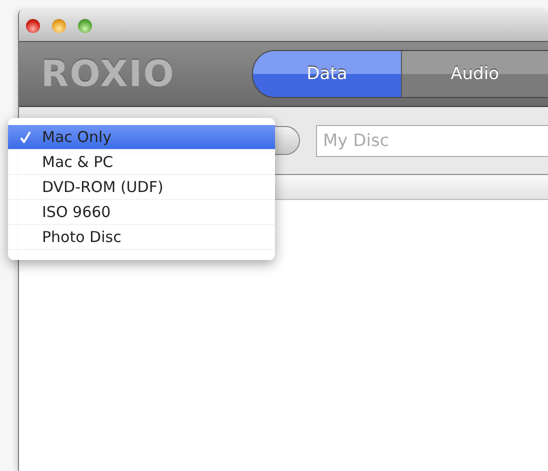 The height and width of the screenshot is (471, 548). Describe the element at coordinates (33, 25) in the screenshot. I see `close-button` at that location.